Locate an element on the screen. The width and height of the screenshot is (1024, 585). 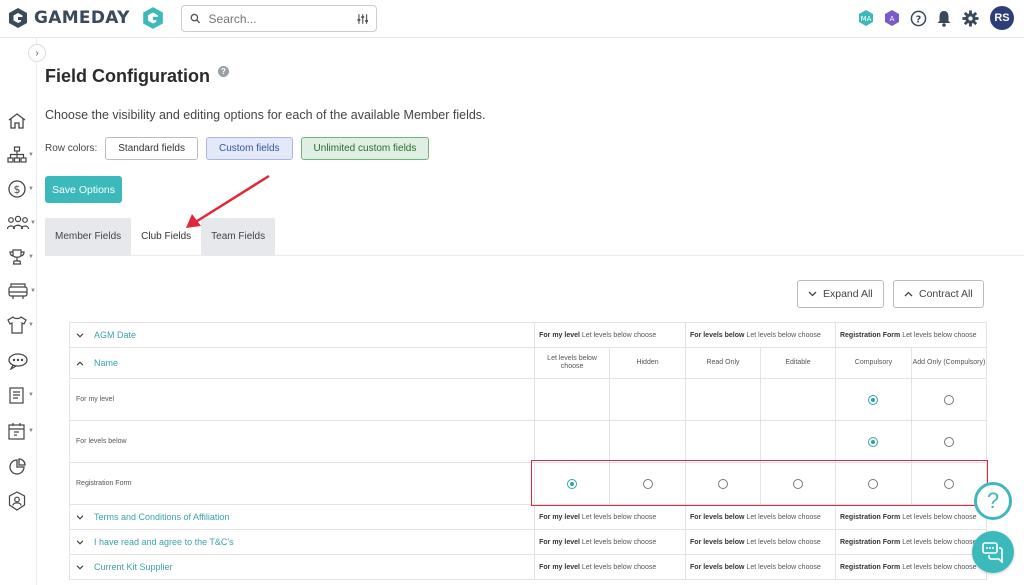
sidebar-item-communications is located at coordinates (22, 361).